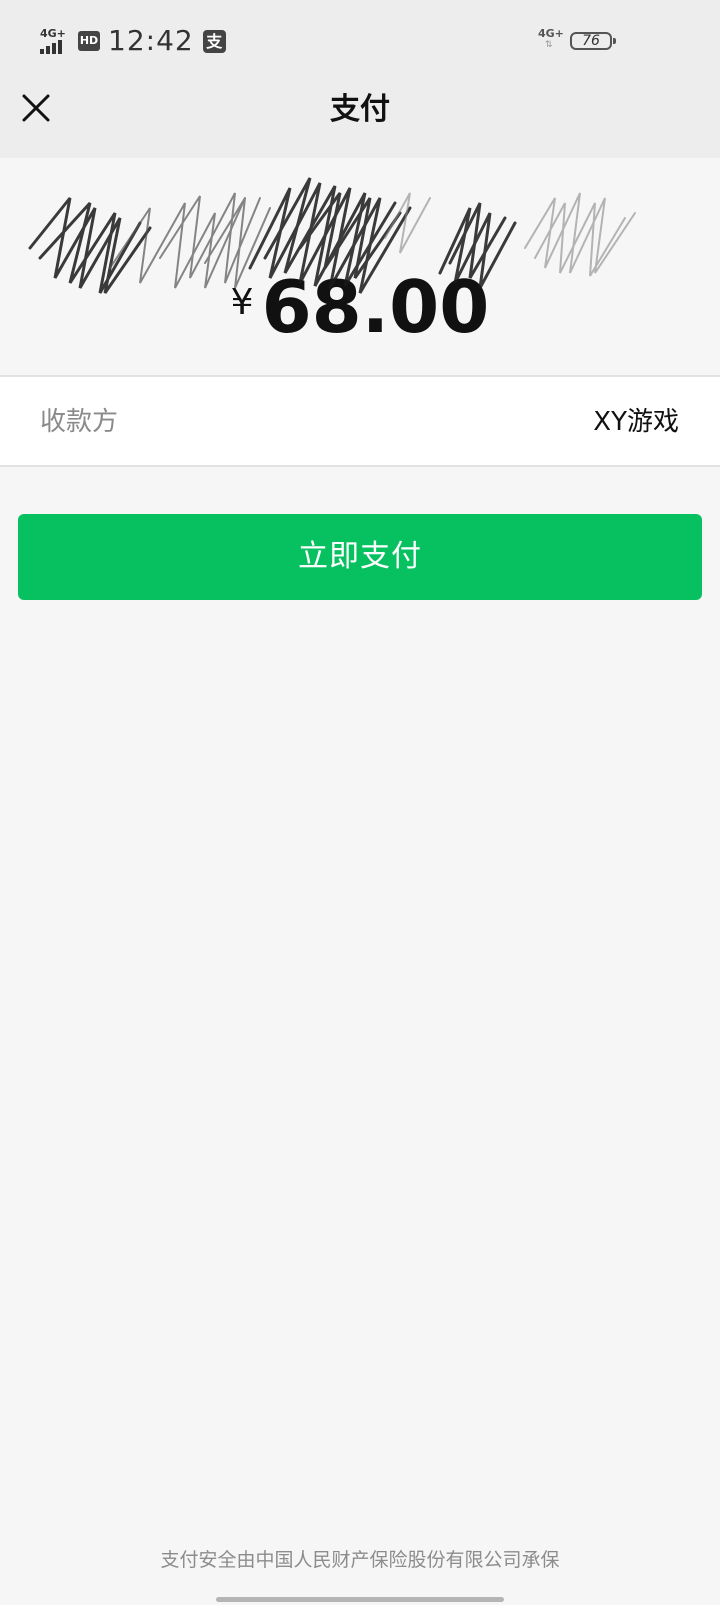  What do you see at coordinates (551, 33) in the screenshot?
I see `mobile-data-label: 4G+` at bounding box center [551, 33].